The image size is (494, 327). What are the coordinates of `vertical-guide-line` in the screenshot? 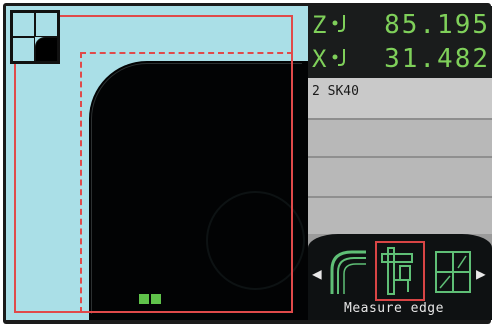 It's located at (81, 182).